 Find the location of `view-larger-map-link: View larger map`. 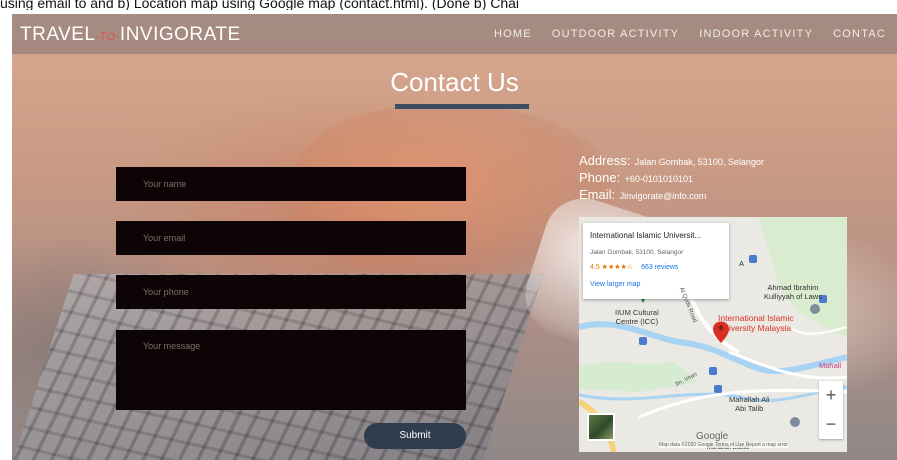

view-larger-map-link: View larger map is located at coordinates (615, 284).